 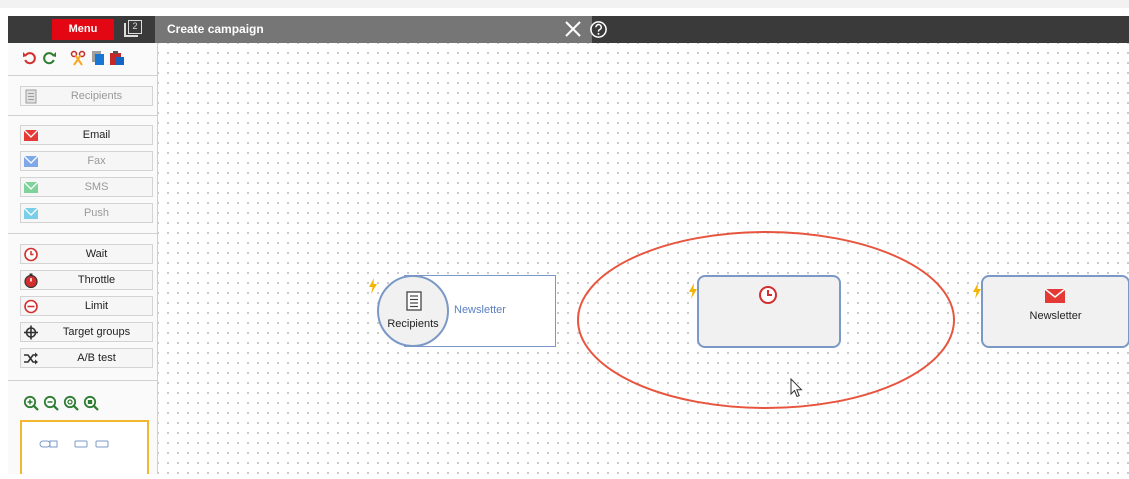 I want to click on window-count-icon: 2, so click(x=133, y=29).